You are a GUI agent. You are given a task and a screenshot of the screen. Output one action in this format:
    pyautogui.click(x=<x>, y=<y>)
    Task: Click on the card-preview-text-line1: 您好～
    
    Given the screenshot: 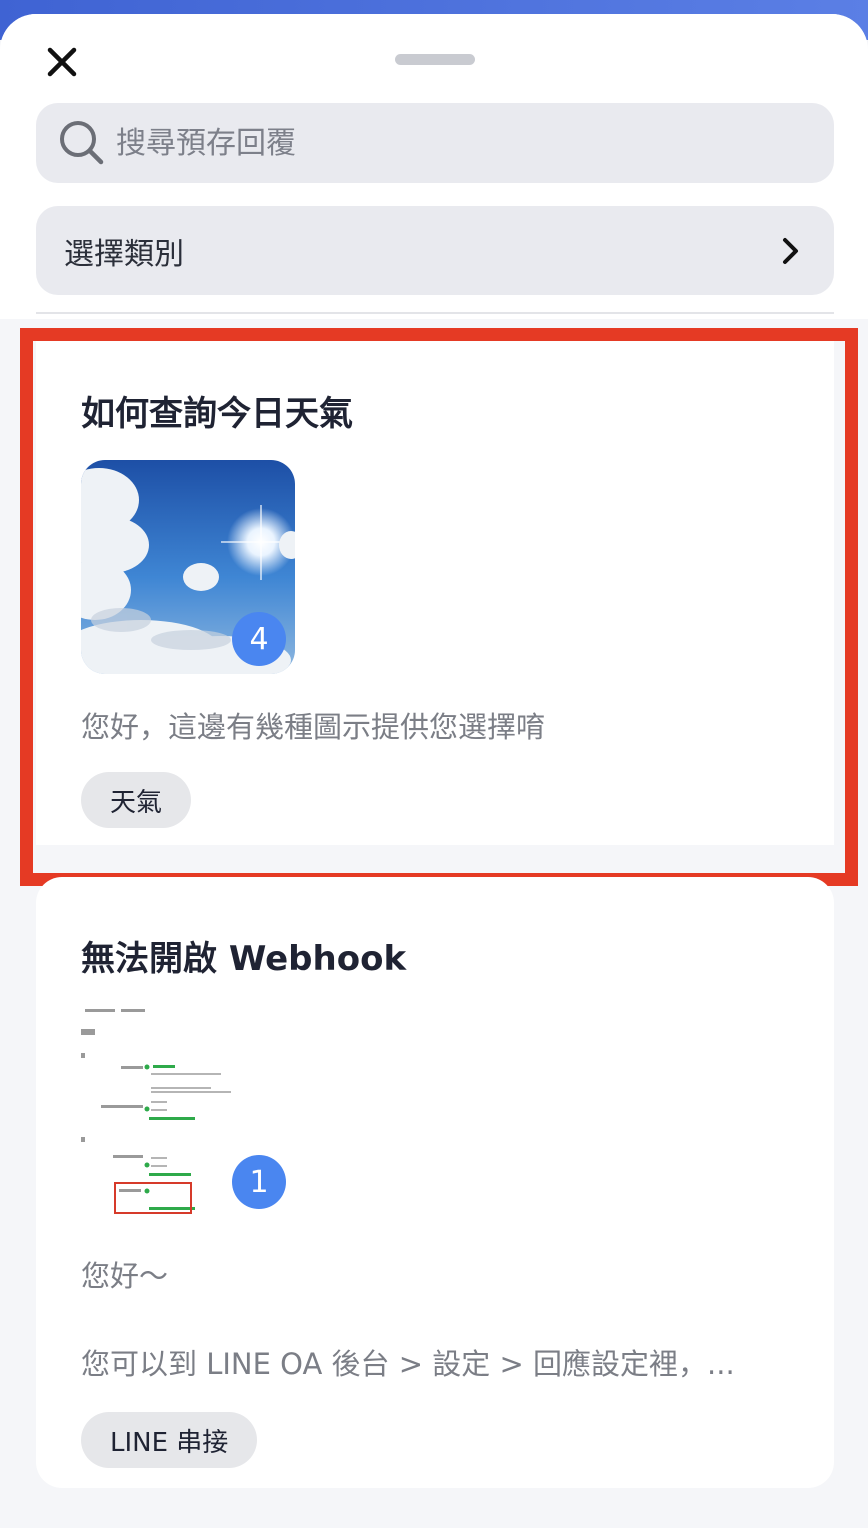 What is the action you would take?
    pyautogui.click(x=125, y=1276)
    